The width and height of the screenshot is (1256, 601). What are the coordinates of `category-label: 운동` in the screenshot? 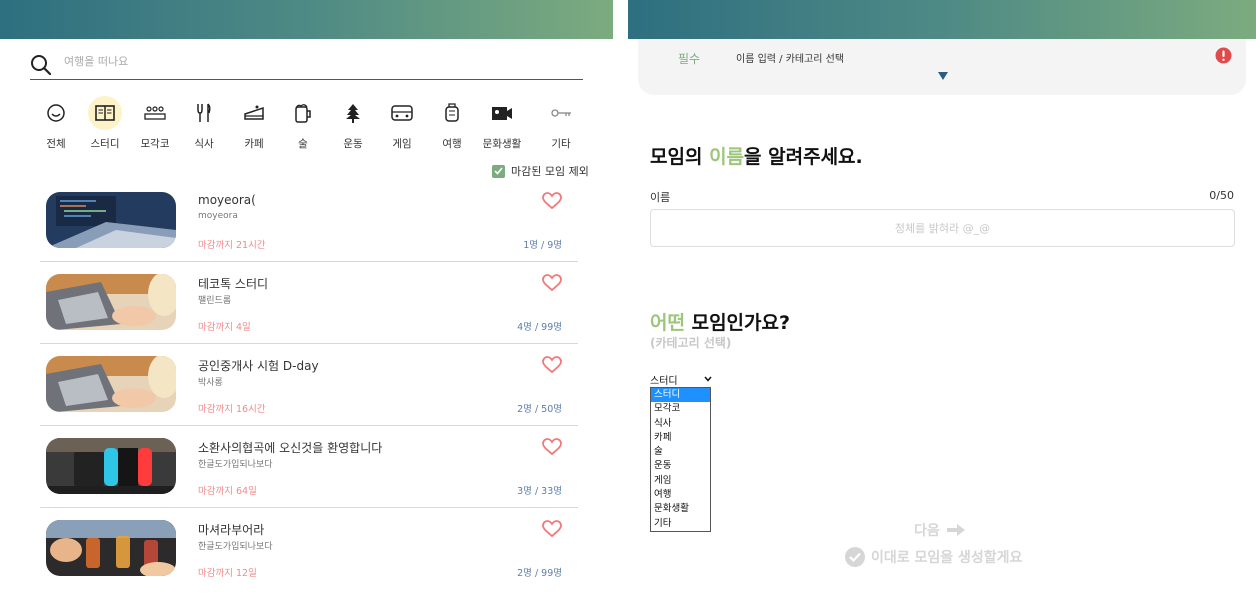 It's located at (353, 144).